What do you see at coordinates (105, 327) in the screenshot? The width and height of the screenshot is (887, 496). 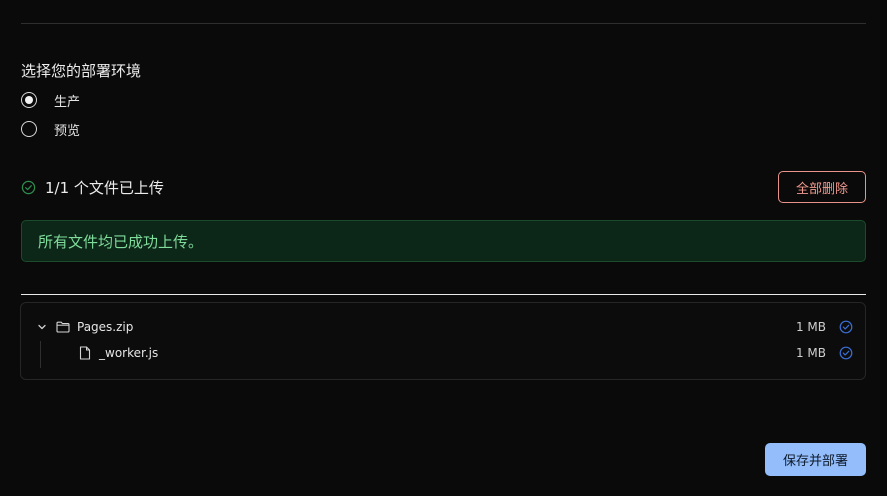 I see `folder-name: Pages.zip` at bounding box center [105, 327].